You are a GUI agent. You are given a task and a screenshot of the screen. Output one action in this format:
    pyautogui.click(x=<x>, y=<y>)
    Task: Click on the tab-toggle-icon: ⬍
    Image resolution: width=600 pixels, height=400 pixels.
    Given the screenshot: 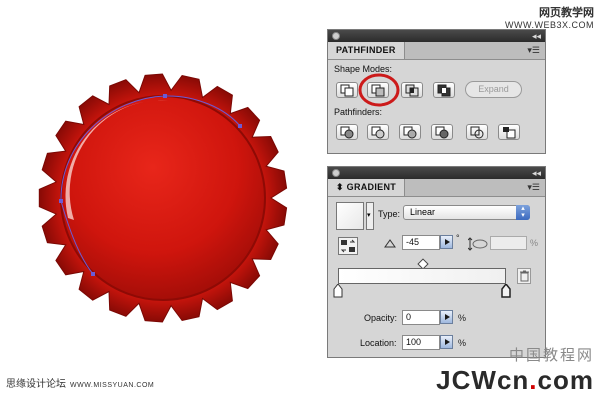 What is the action you would take?
    pyautogui.click(x=341, y=187)
    